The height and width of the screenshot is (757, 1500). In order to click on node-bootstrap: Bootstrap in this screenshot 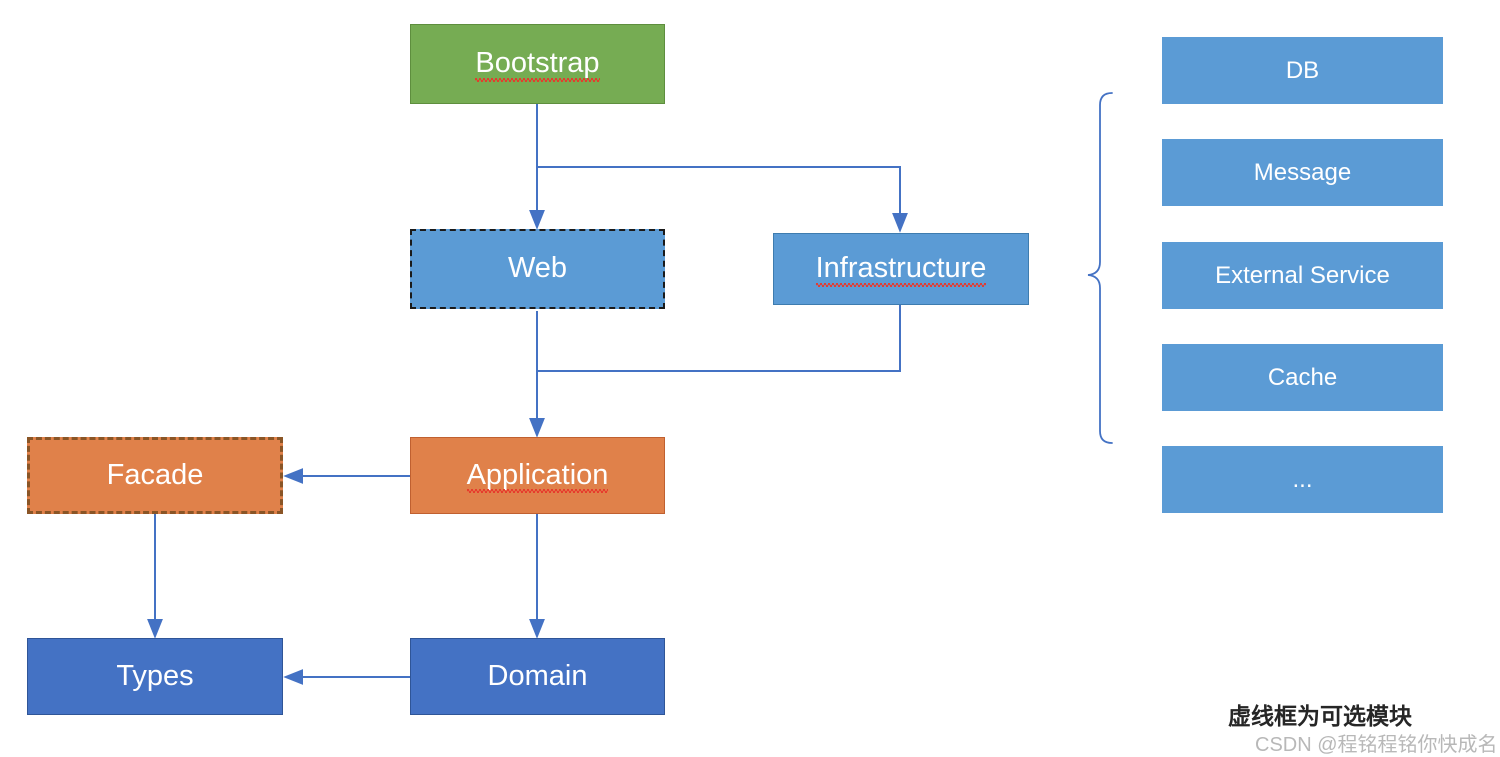, I will do `click(537, 64)`.